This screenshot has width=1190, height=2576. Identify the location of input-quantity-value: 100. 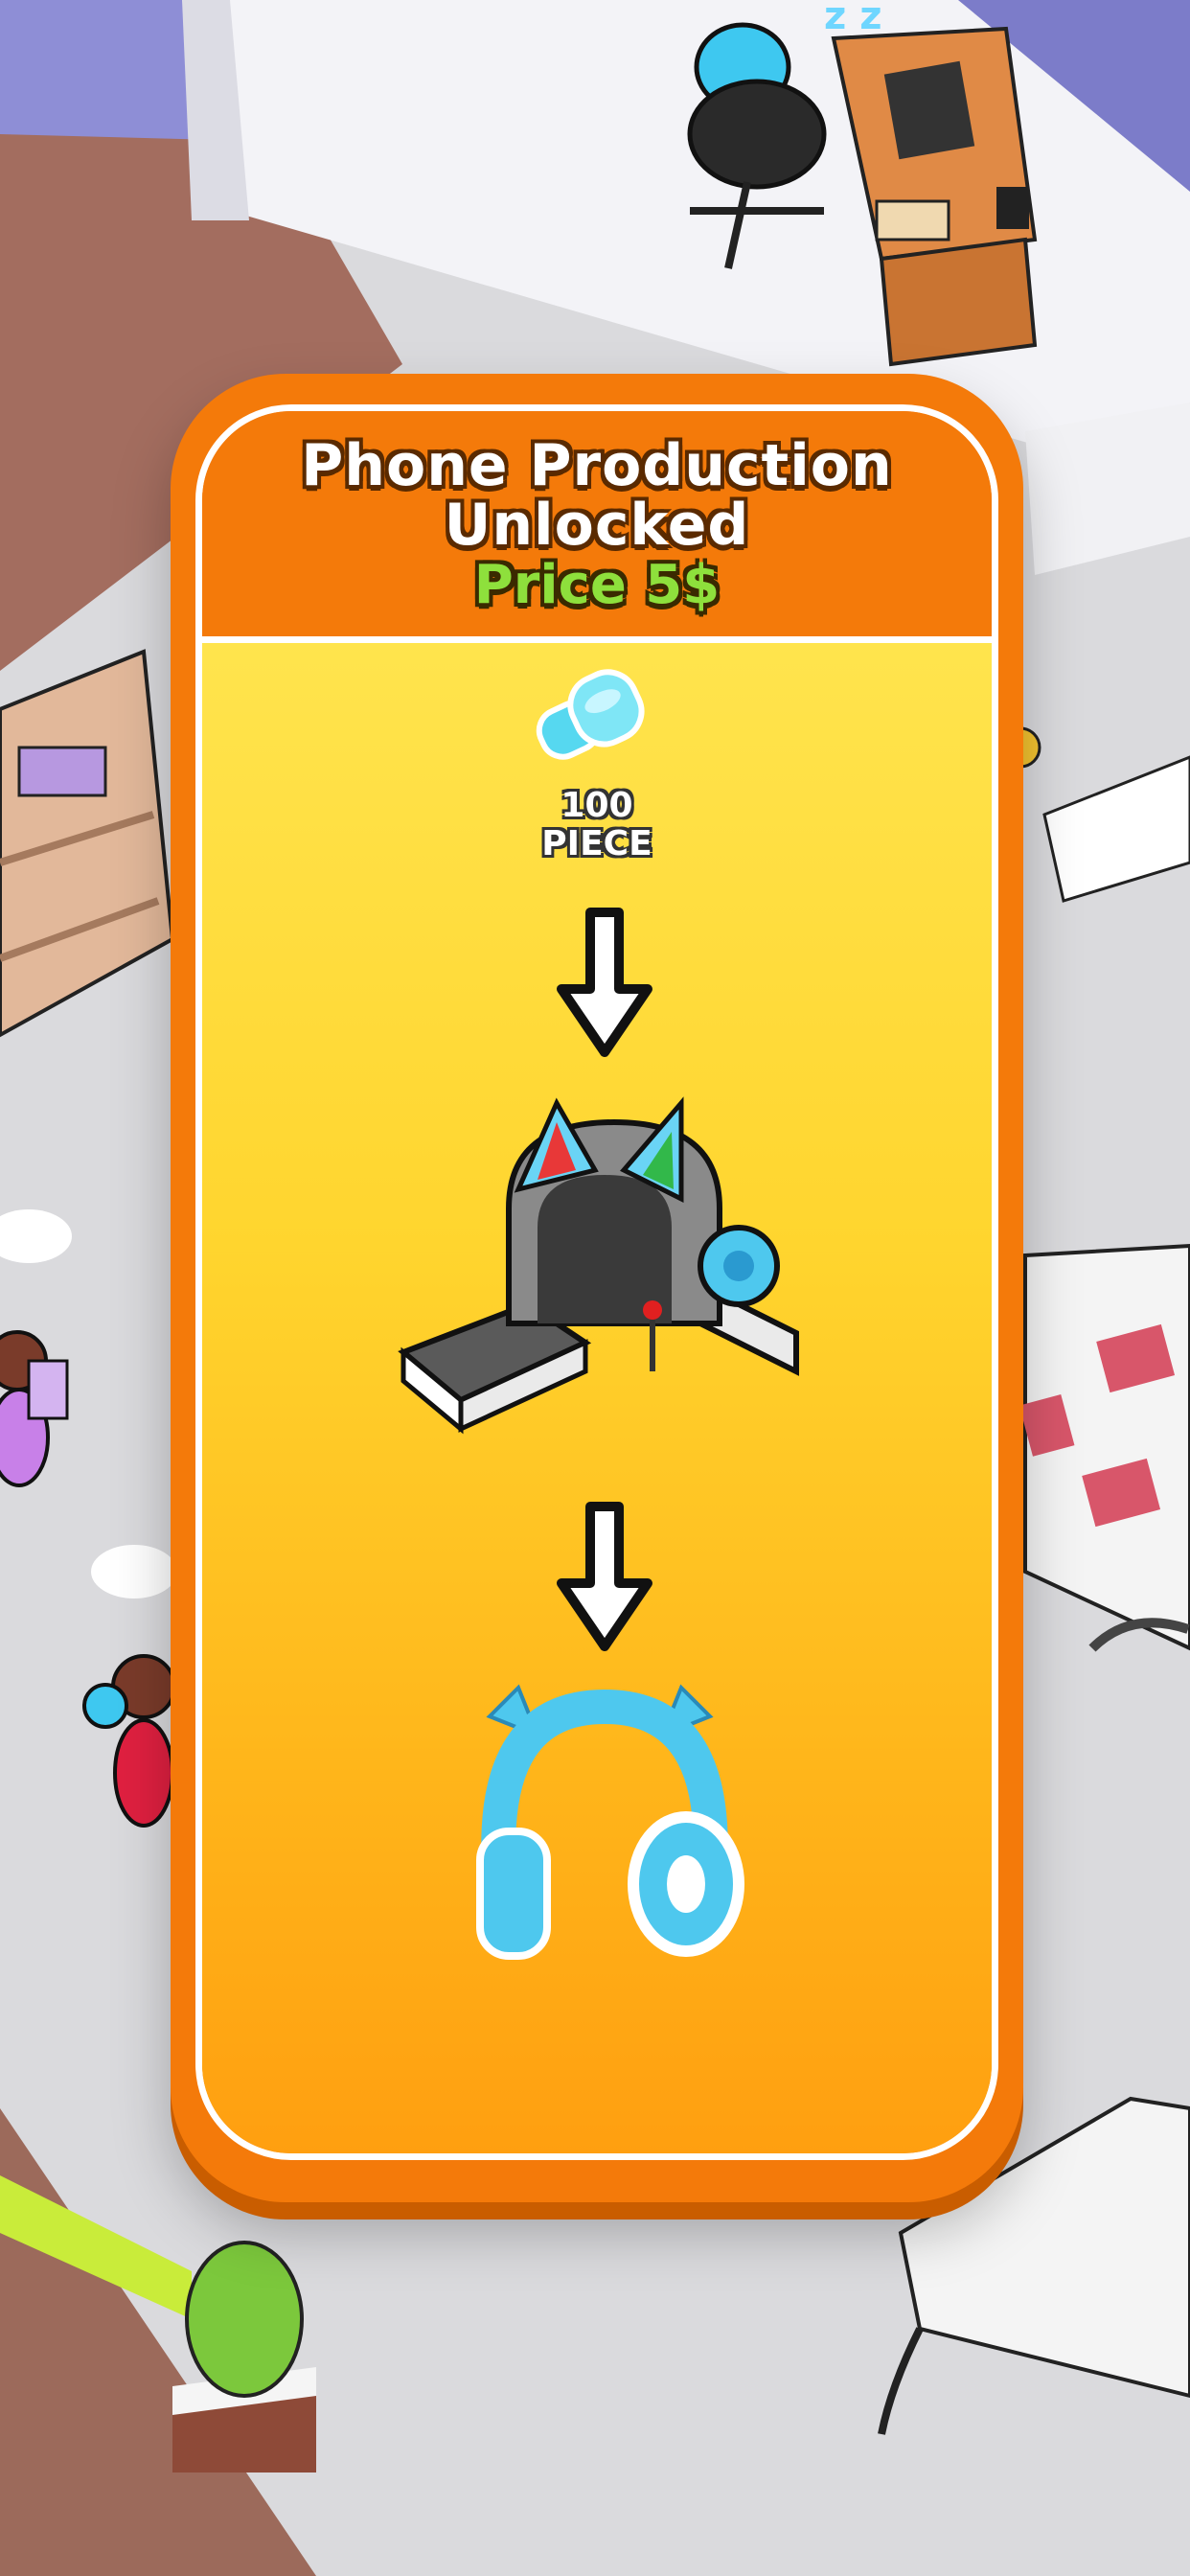
(597, 805).